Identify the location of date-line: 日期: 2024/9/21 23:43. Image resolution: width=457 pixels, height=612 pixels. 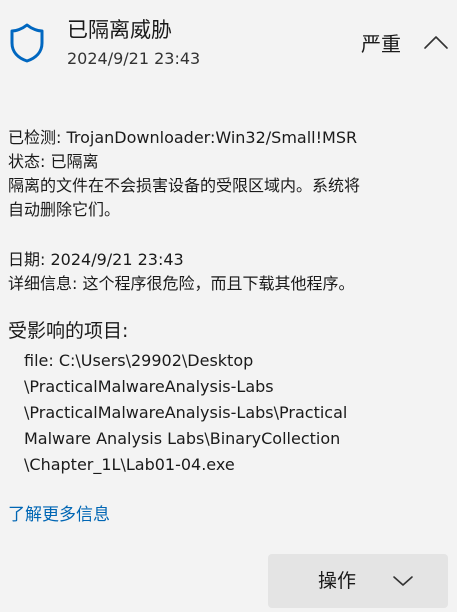
(96, 259).